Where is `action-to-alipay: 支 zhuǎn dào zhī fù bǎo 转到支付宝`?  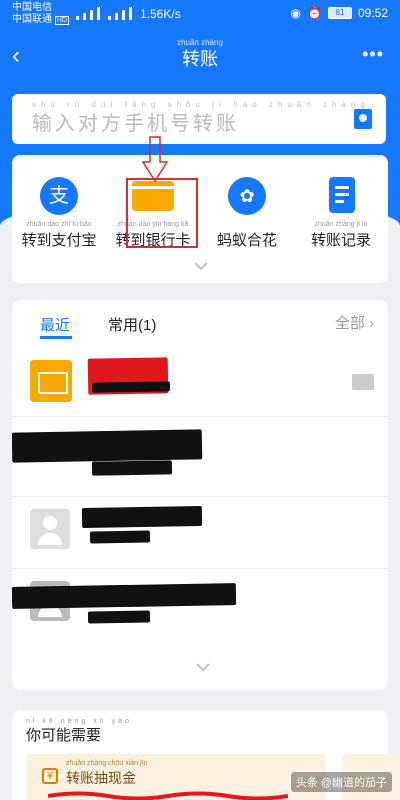 action-to-alipay: 支 zhuǎn dào zhī fù bǎo 转到支付宝 is located at coordinates (59, 205).